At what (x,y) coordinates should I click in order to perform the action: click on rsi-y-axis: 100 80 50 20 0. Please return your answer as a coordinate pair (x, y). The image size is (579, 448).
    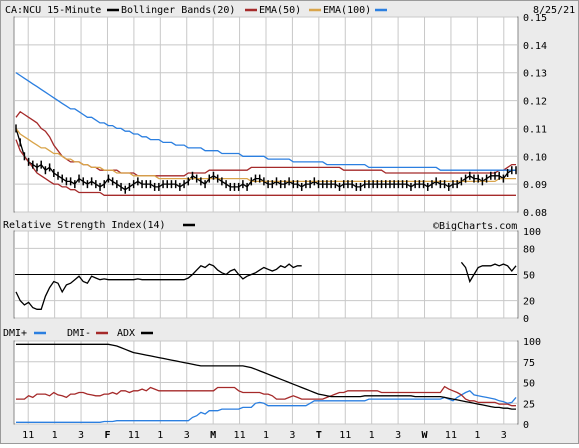
    Looking at the image, I should click on (532, 276).